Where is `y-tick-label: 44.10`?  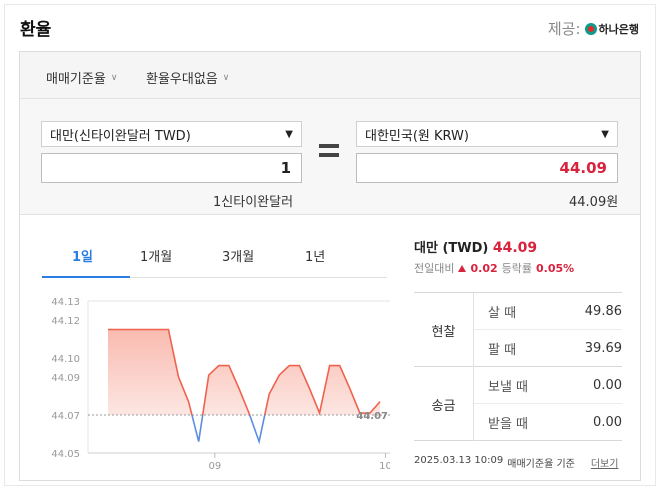 y-tick-label: 44.10 is located at coordinates (65, 359).